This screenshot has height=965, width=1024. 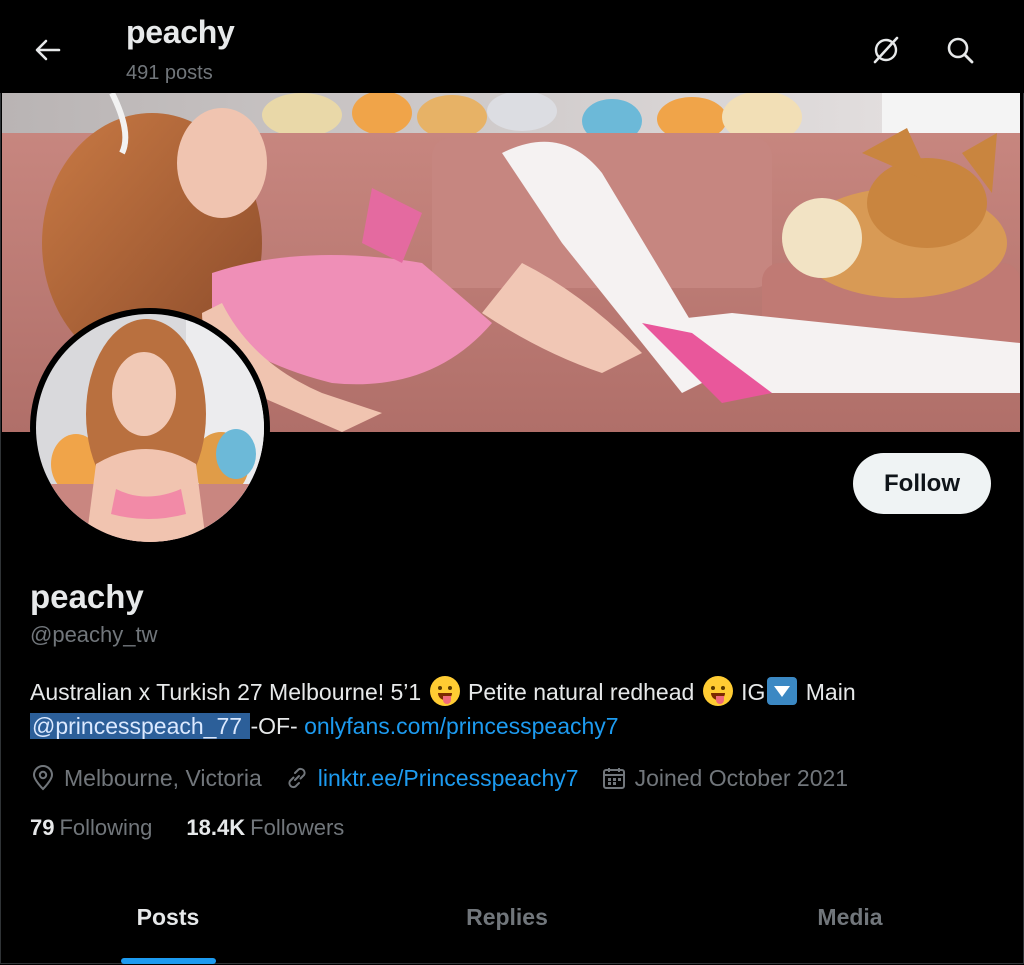 What do you see at coordinates (163, 777) in the screenshot?
I see `location-text: Melbourne, Victoria` at bounding box center [163, 777].